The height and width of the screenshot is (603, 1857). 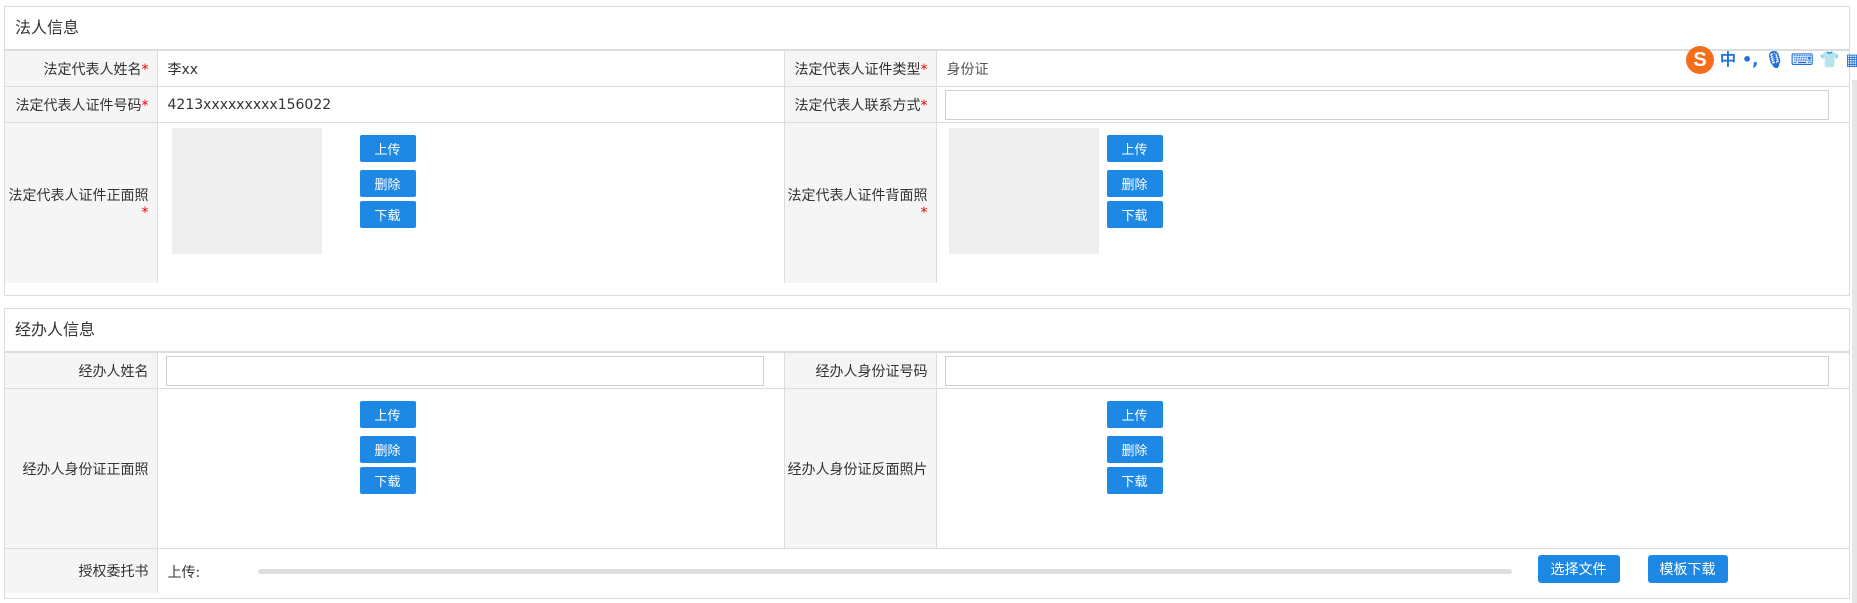 I want to click on legal-back-photo-cell: 上传 删除 下载, so click(x=1392, y=202).